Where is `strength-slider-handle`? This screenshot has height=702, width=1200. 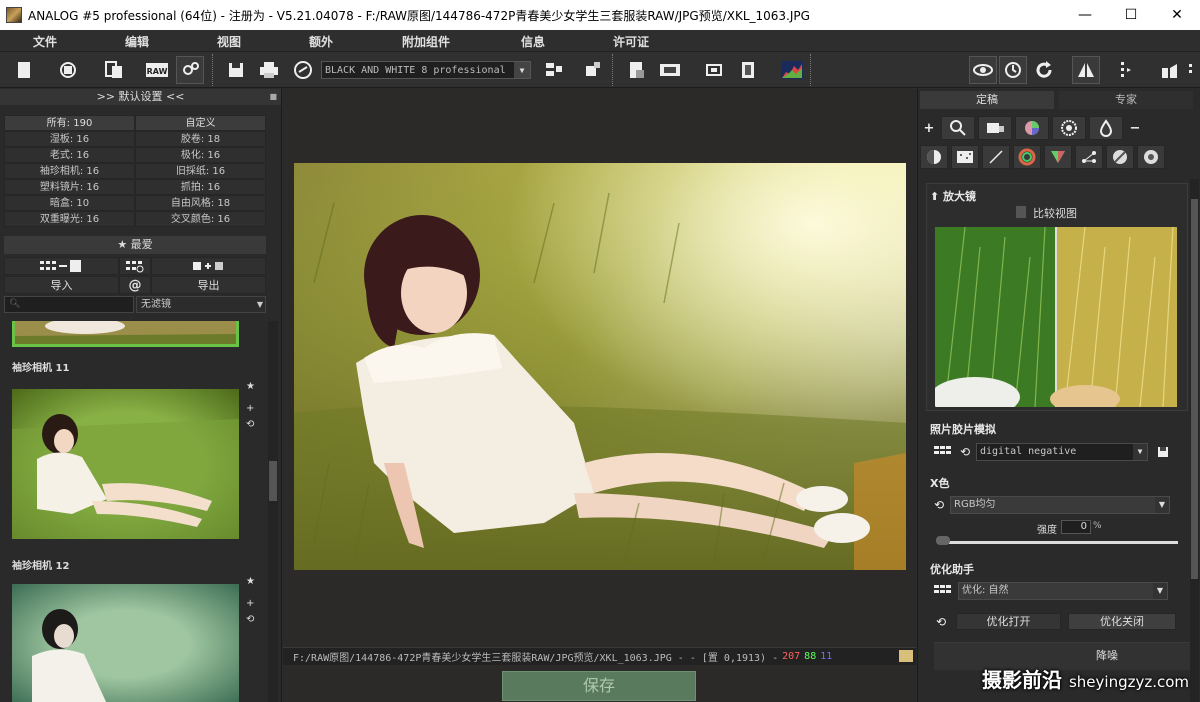
strength-slider-handle is located at coordinates (943, 540).